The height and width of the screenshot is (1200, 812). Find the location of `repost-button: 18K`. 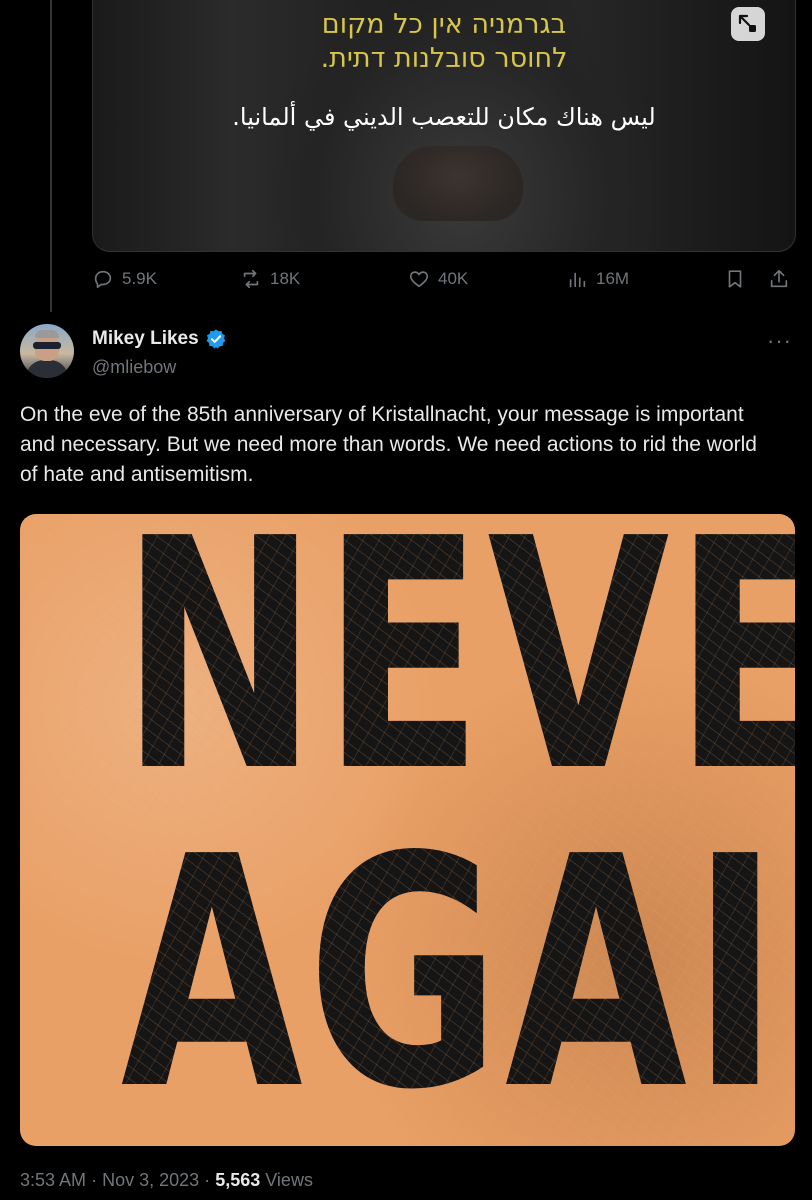

repost-button: 18K is located at coordinates (270, 279).